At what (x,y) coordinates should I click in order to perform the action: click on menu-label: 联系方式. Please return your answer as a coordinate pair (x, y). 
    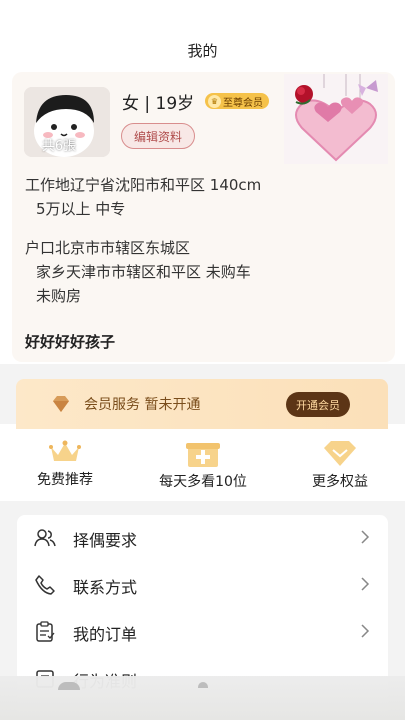
    Looking at the image, I should click on (105, 587).